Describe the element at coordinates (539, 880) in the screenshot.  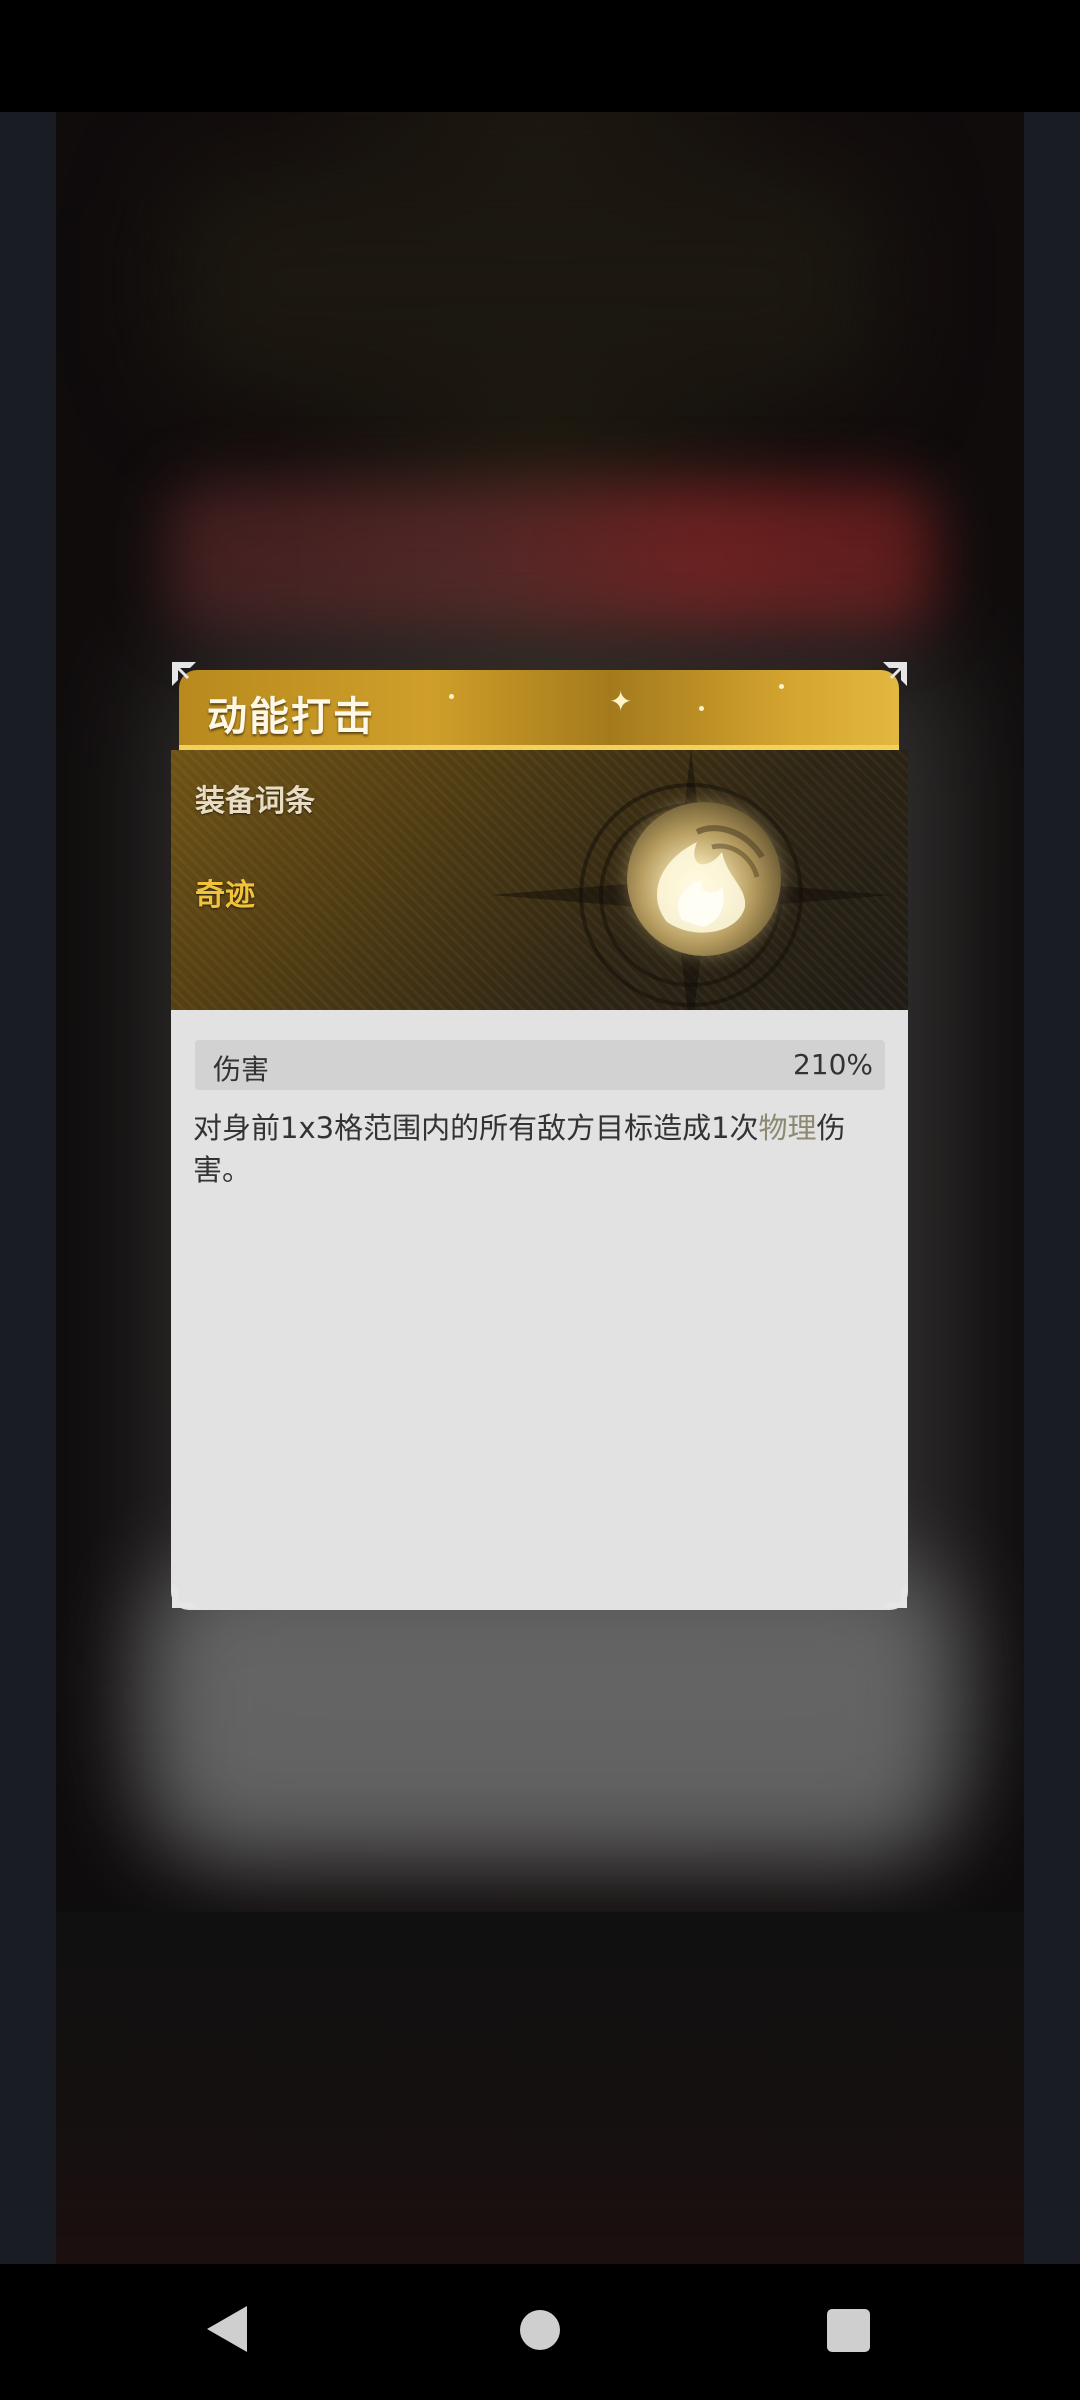
I see `card-banner: 装备词条 奇迹` at that location.